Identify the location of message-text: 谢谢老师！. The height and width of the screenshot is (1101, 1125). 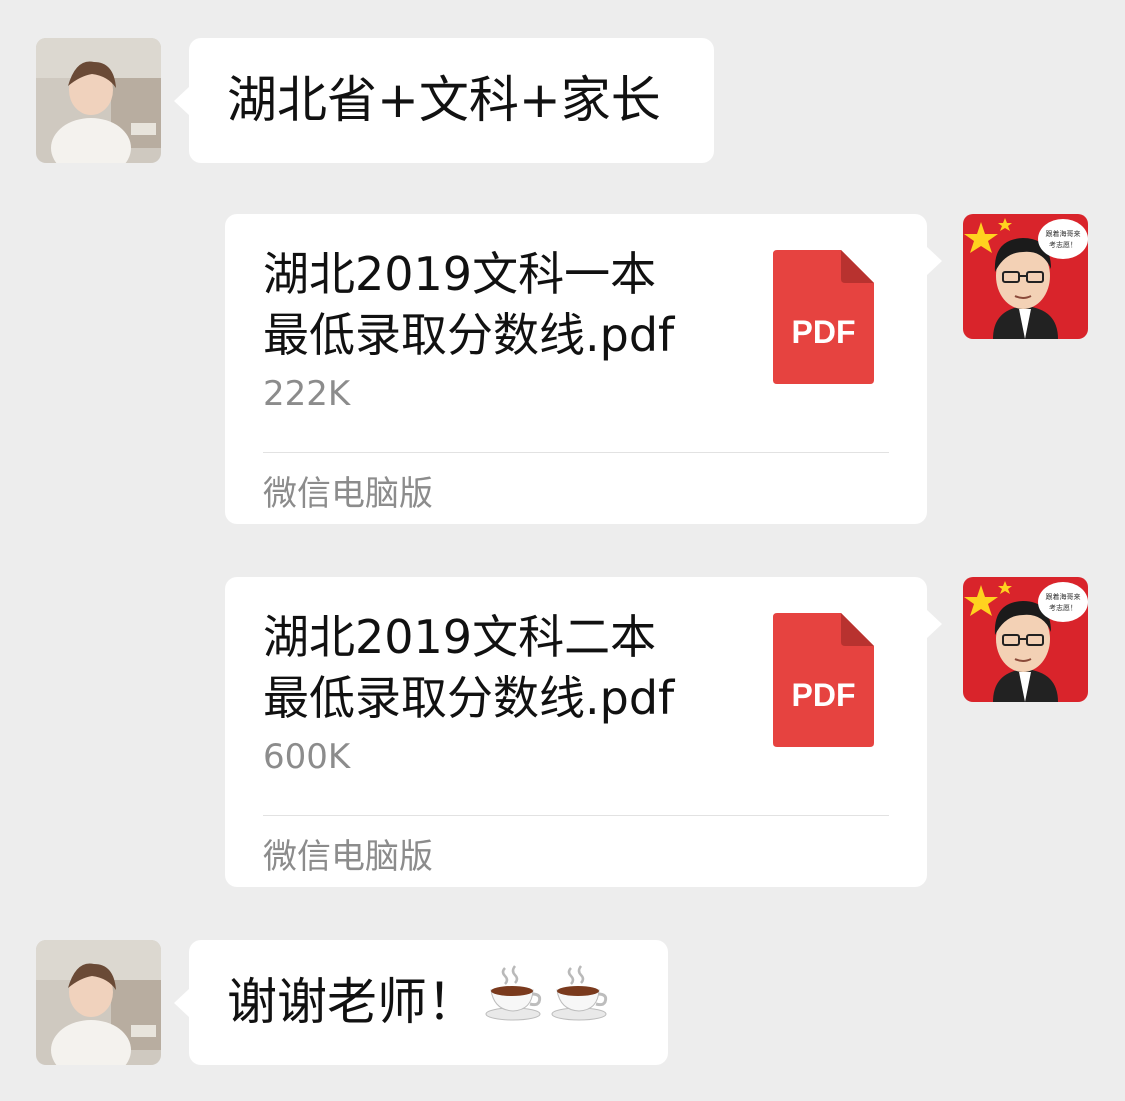
(418, 1002).